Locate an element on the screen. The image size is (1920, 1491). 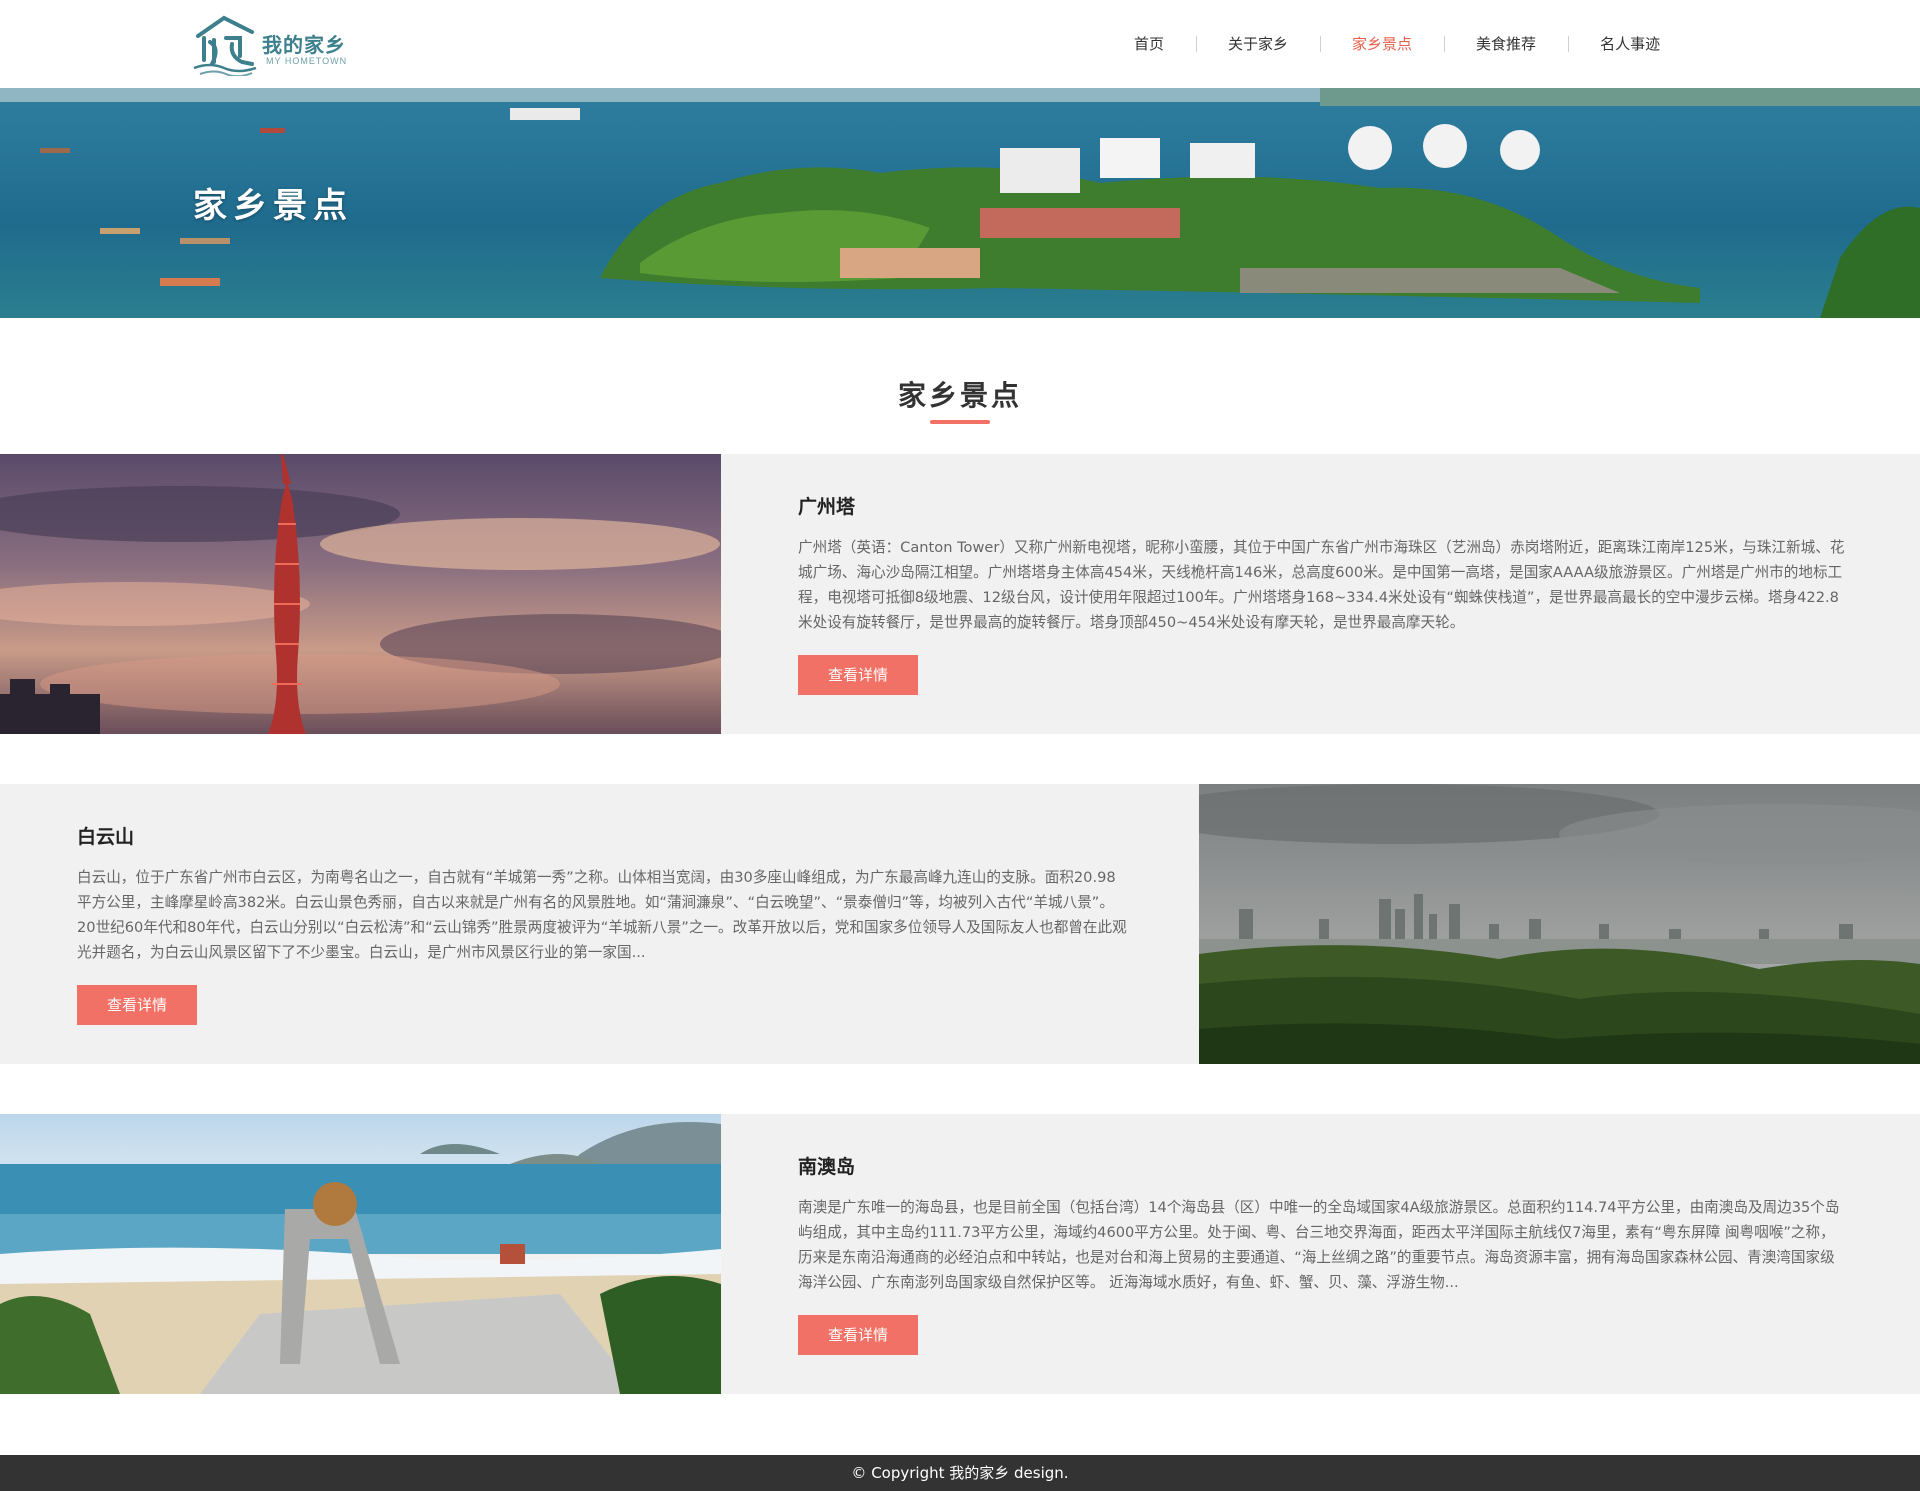
main-nav: 首页 关于家乡 家乡景点 美食推荐 名人事迹 is located at coordinates (1396, 44).